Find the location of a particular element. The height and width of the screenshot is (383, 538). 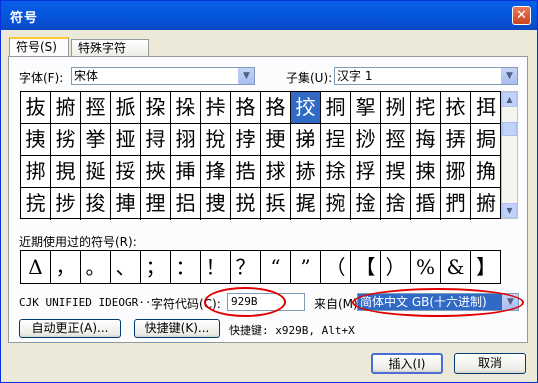

symbol-cell: 捝 is located at coordinates (246, 204).